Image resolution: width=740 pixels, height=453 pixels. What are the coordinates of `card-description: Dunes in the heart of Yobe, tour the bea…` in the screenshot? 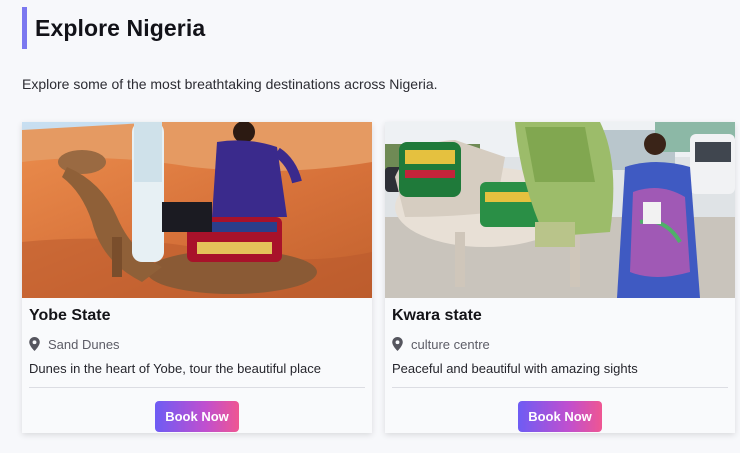 It's located at (175, 368).